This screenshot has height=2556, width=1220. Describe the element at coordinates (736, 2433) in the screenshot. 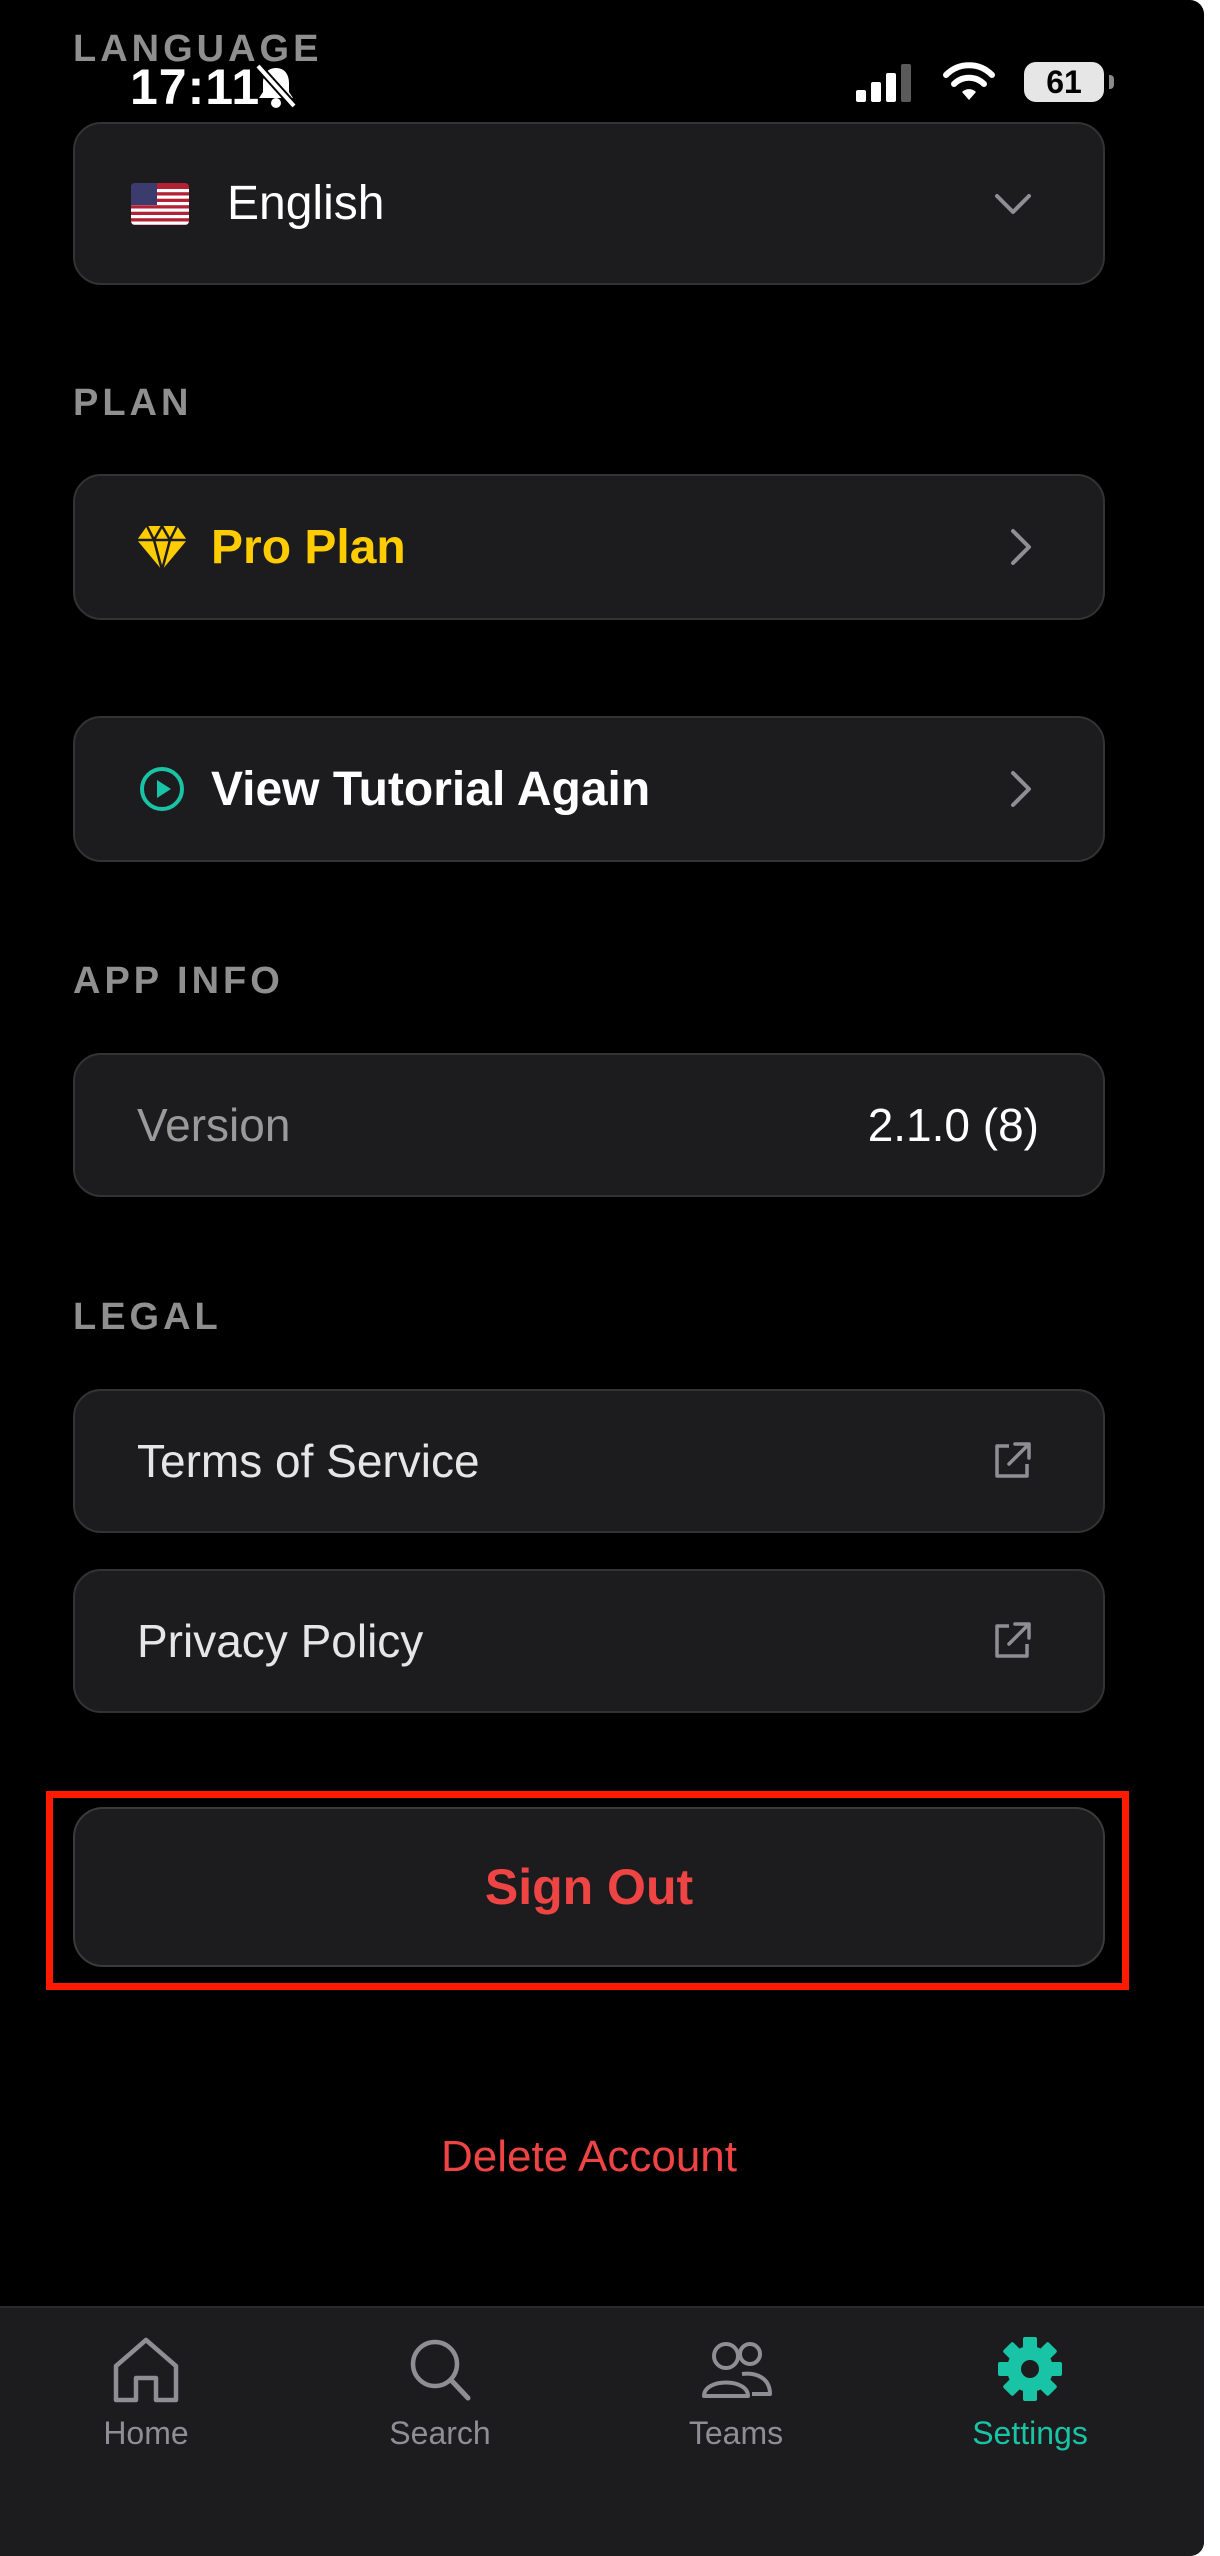

I see `tab-teams-label: Teams` at that location.